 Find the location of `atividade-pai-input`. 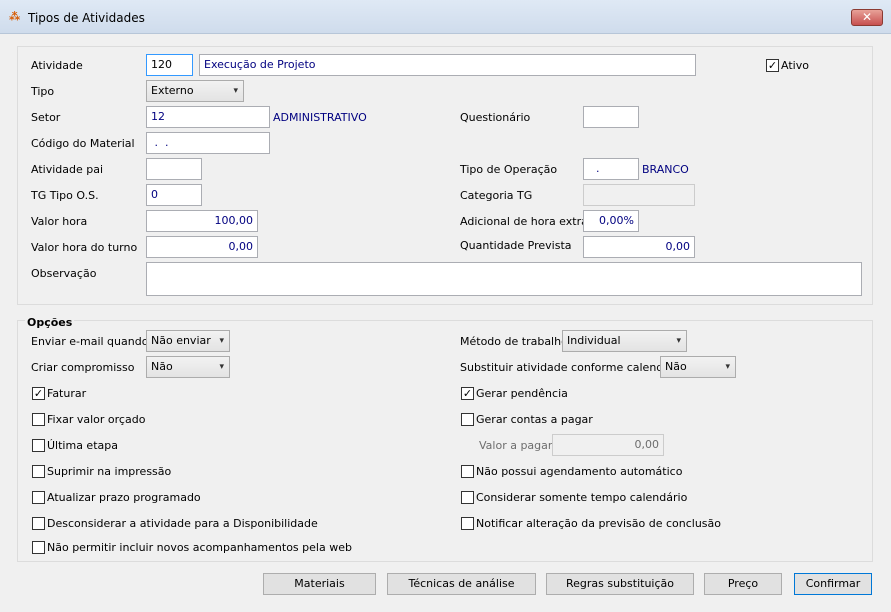

atividade-pai-input is located at coordinates (174, 169).